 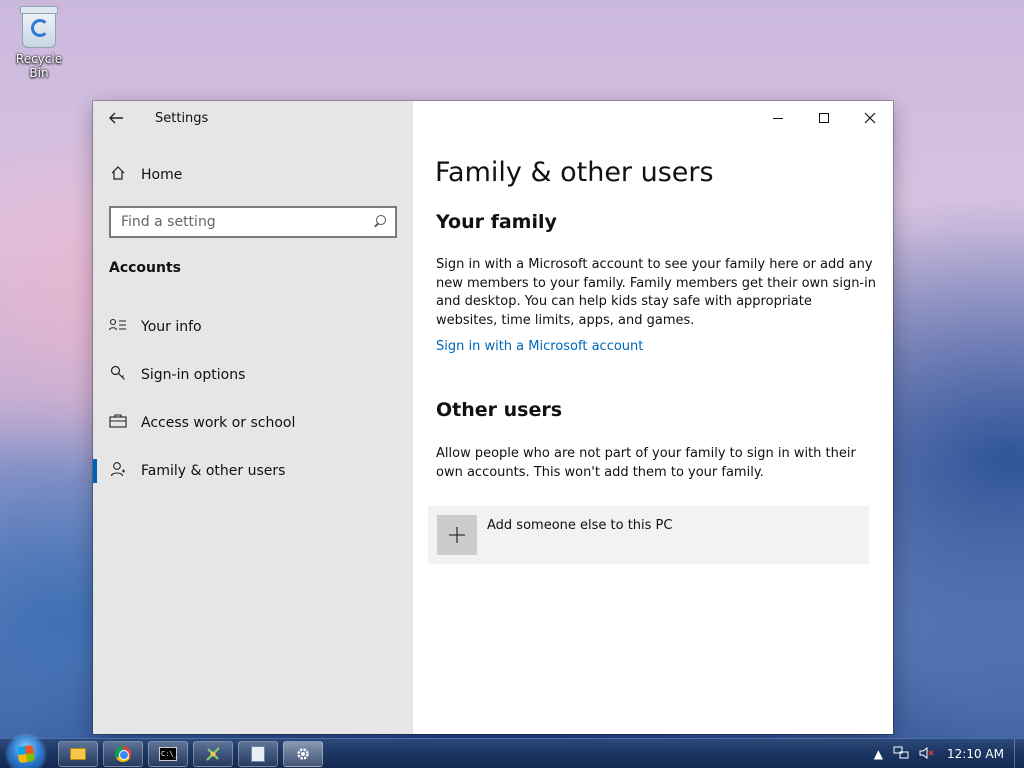 I want to click on plus-icon, so click(x=457, y=535).